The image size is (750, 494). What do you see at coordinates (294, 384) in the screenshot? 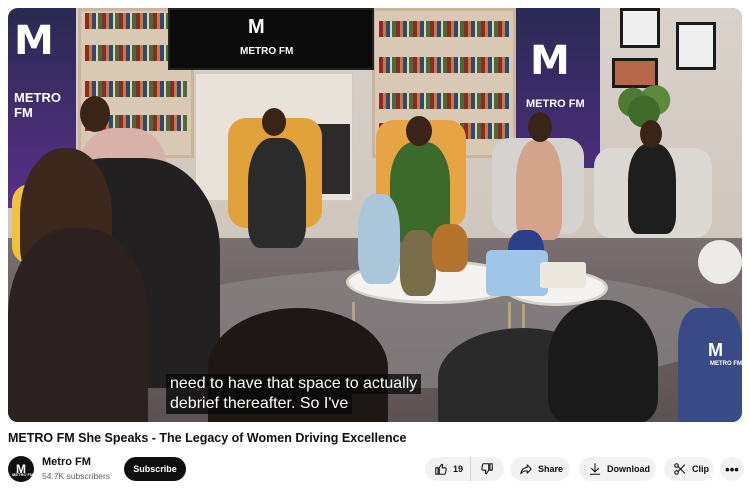
I see `caption-line-1: need to have that space to actually` at bounding box center [294, 384].